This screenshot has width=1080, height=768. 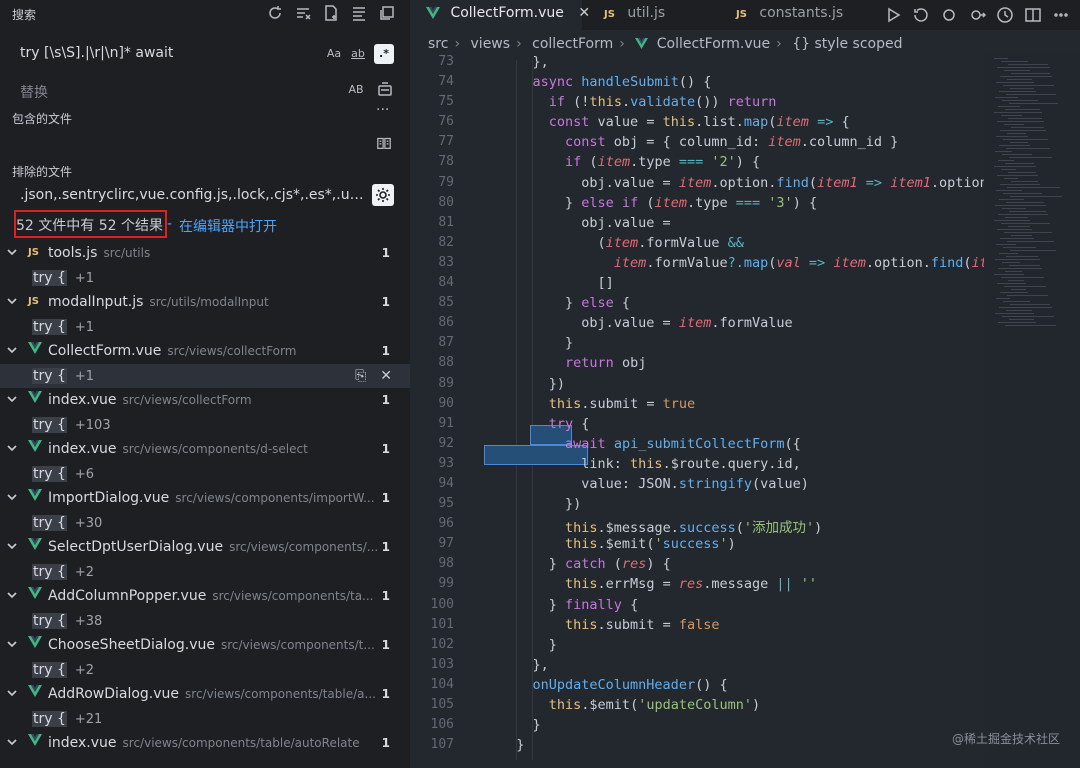 I want to click on code-line: 85 } else {, so click(x=745, y=303).